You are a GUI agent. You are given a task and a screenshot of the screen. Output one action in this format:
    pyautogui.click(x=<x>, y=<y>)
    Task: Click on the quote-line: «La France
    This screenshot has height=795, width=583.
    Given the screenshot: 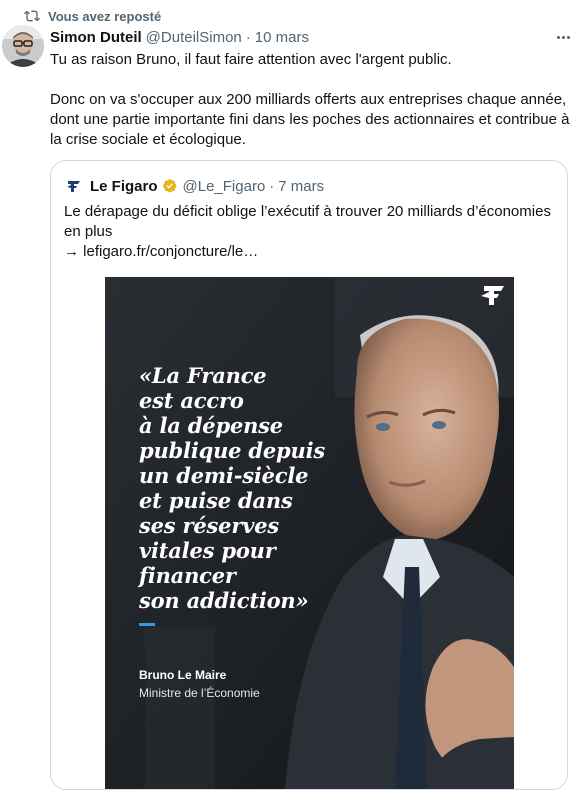 What is the action you would take?
    pyautogui.click(x=203, y=375)
    